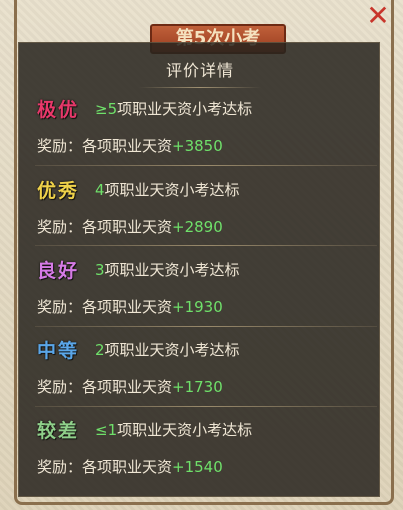 This screenshot has width=403, height=510. I want to click on condition-count: 3, so click(100, 270).